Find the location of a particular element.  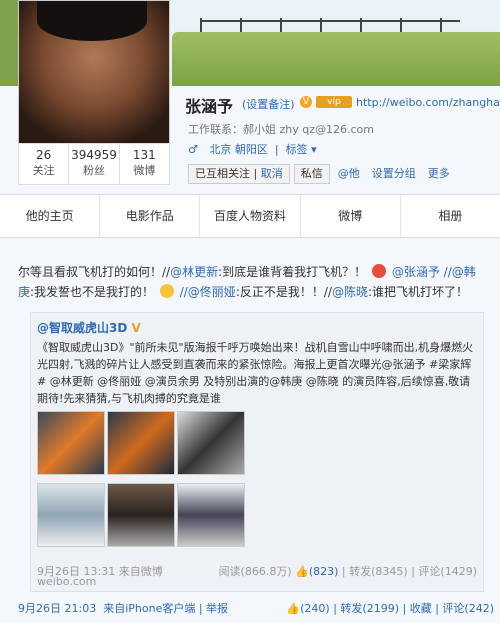

post-likes: (240) is located at coordinates (315, 608).